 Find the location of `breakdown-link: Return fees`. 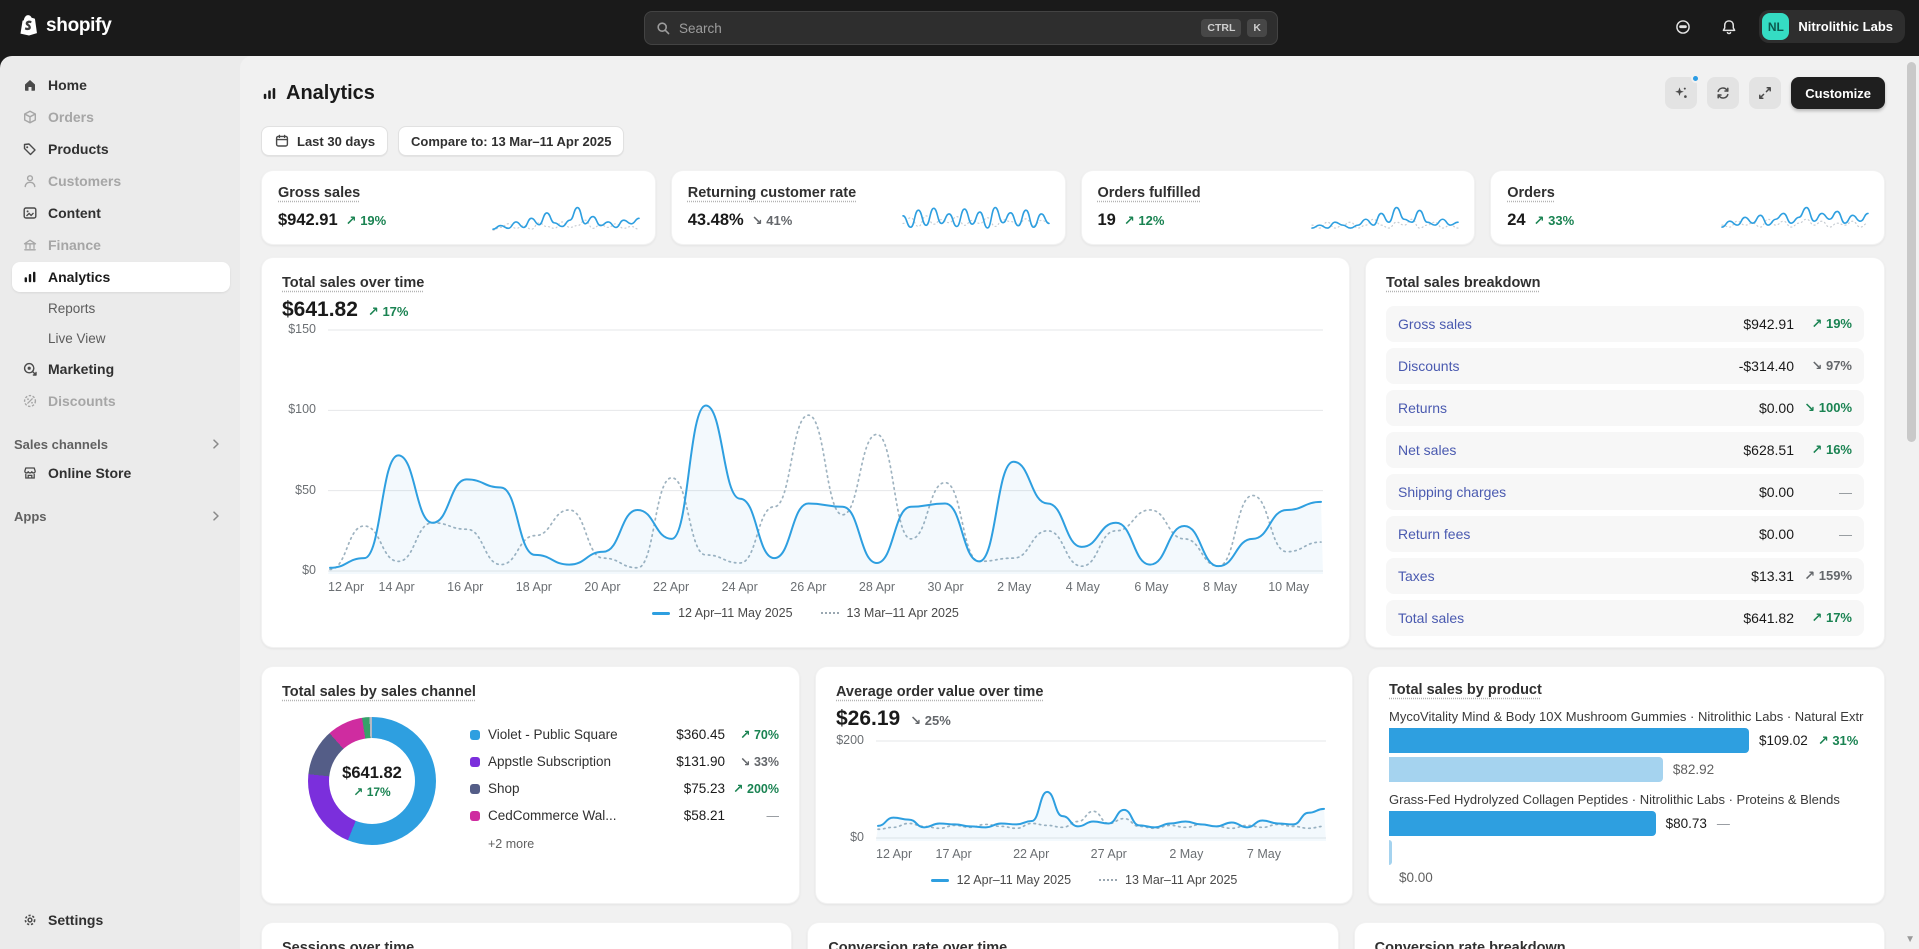

breakdown-link: Return fees is located at coordinates (1578, 534).